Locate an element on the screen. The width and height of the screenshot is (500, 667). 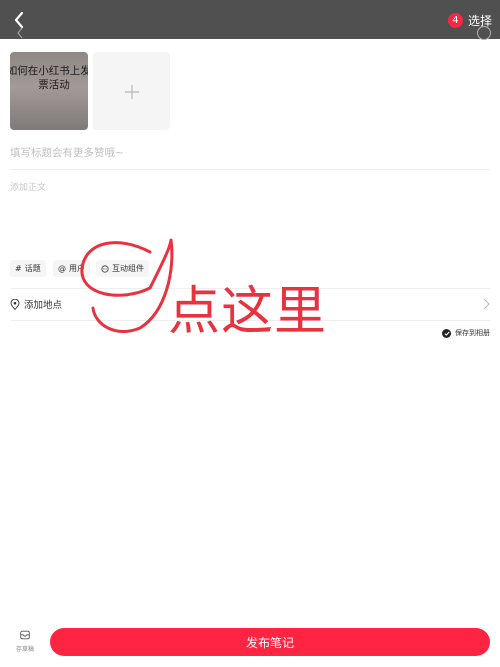
draft-label: 存草稿 is located at coordinates (24, 649).